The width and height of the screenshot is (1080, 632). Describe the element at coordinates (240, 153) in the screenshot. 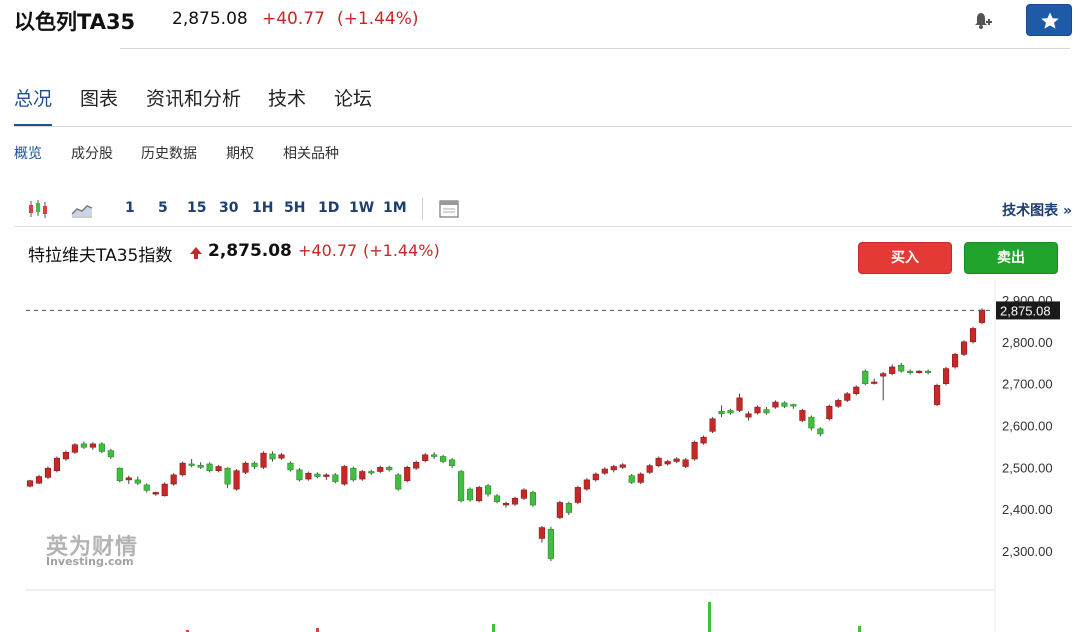

I see `subtab-options: 期权` at that location.